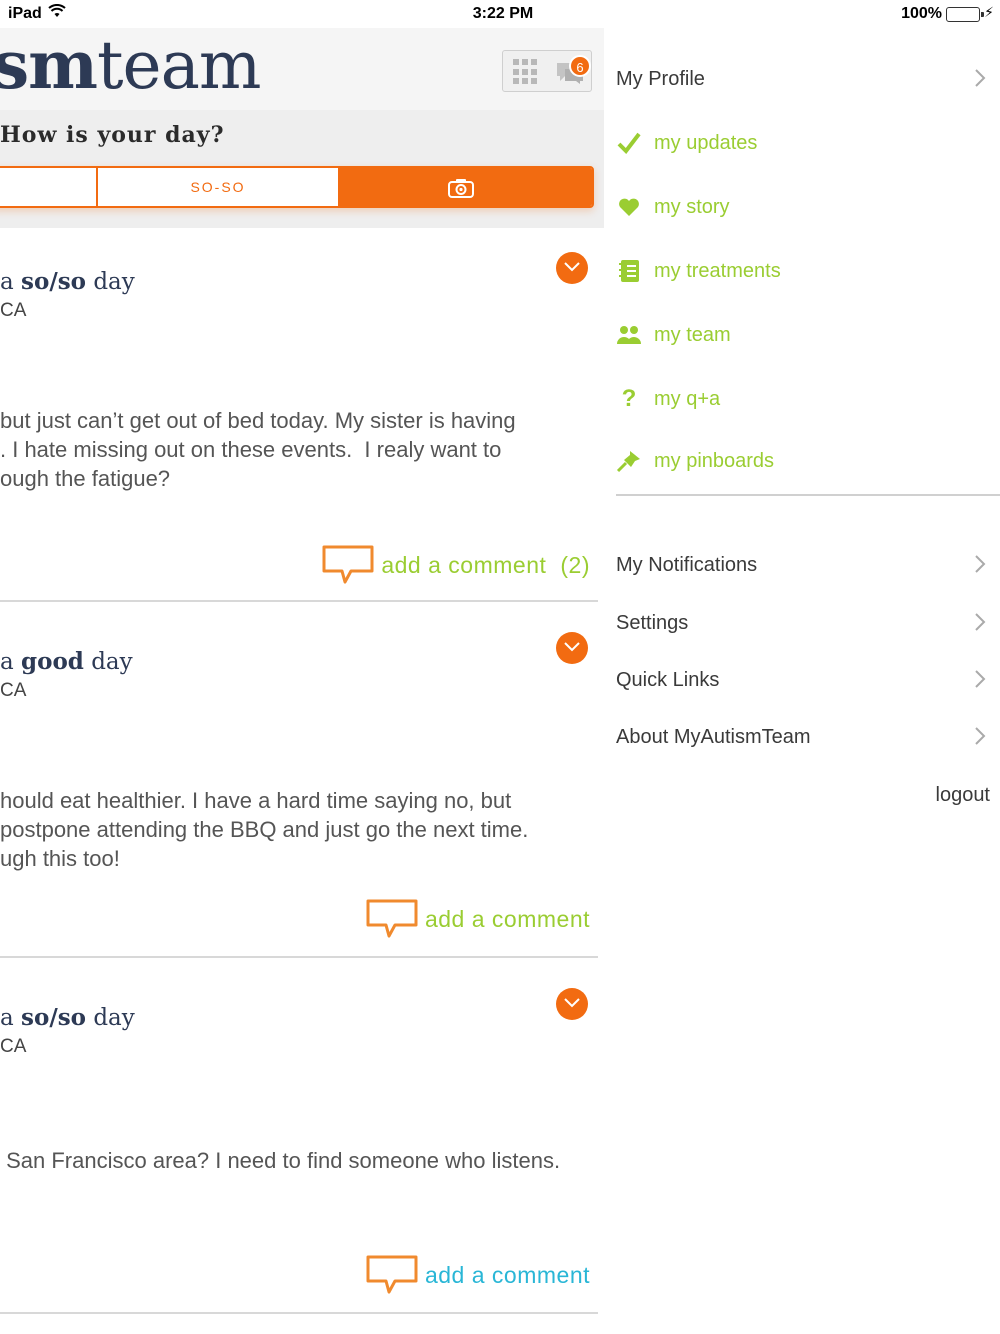 The height and width of the screenshot is (1334, 1000). What do you see at coordinates (575, 564) in the screenshot?
I see `comment-count: (2)` at bounding box center [575, 564].